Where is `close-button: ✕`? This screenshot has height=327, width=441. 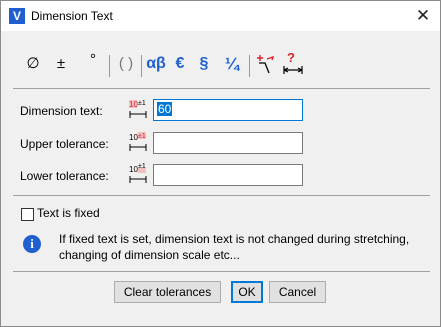 close-button: ✕ is located at coordinates (423, 16).